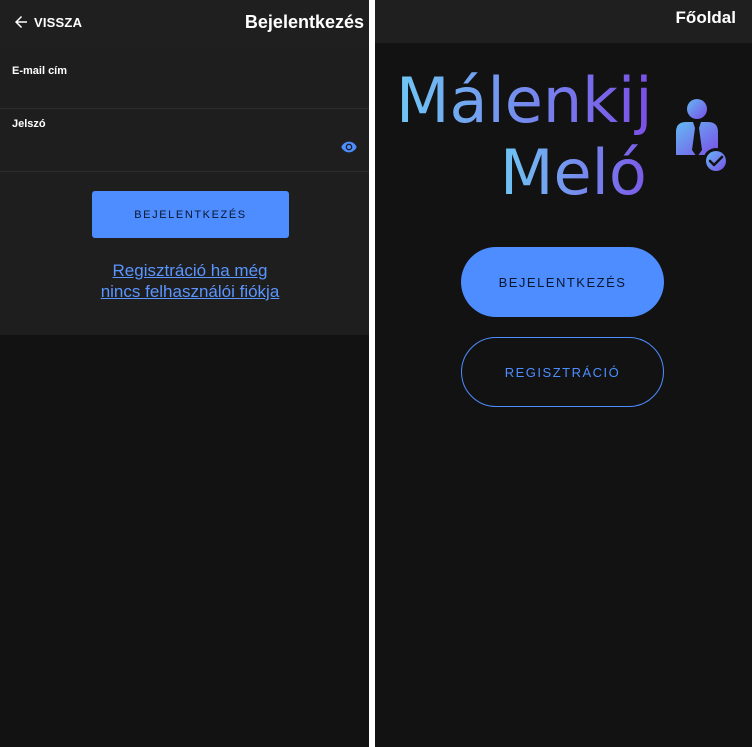 This screenshot has height=747, width=752. What do you see at coordinates (190, 270) in the screenshot?
I see `register-link-line1: Regisztráció ha még` at bounding box center [190, 270].